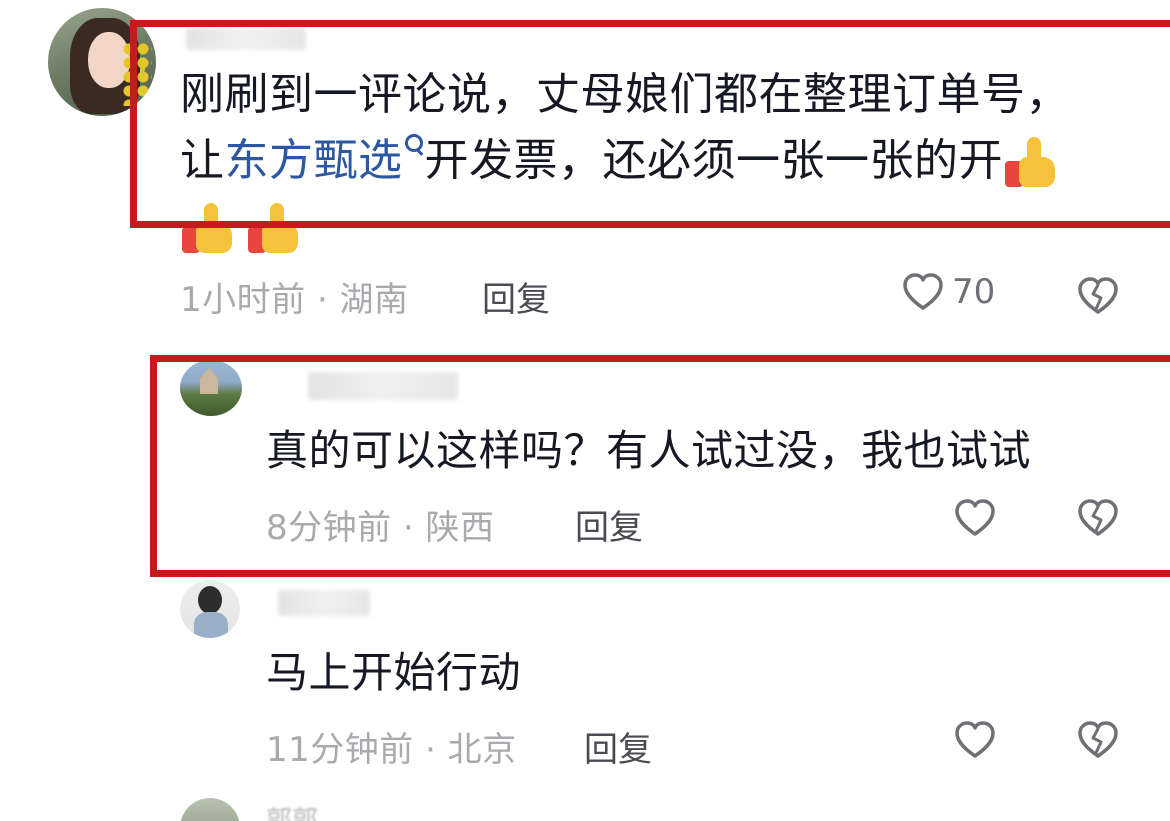 This screenshot has height=821, width=1170. Describe the element at coordinates (211, 625) in the screenshot. I see `avatar-body` at that location.